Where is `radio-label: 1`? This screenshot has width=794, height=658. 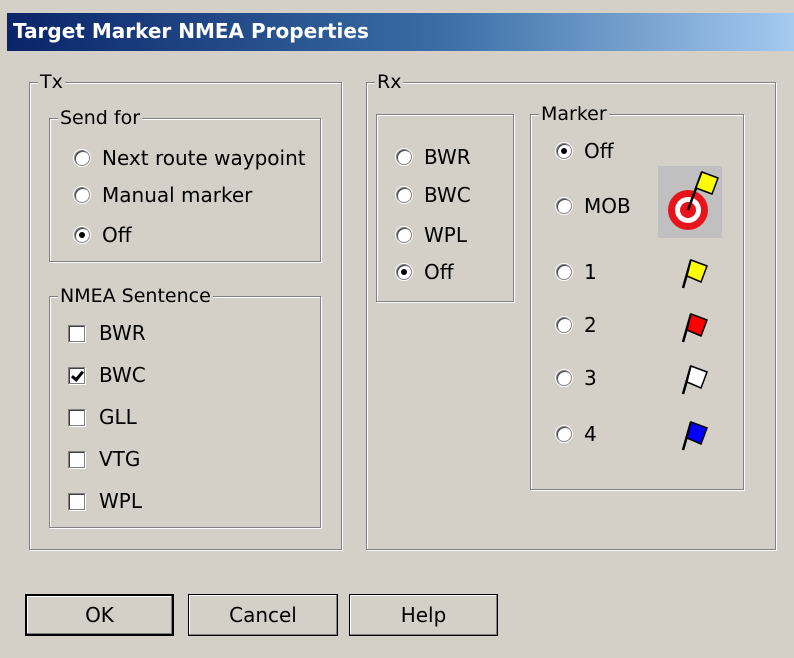 radio-label: 1 is located at coordinates (590, 272).